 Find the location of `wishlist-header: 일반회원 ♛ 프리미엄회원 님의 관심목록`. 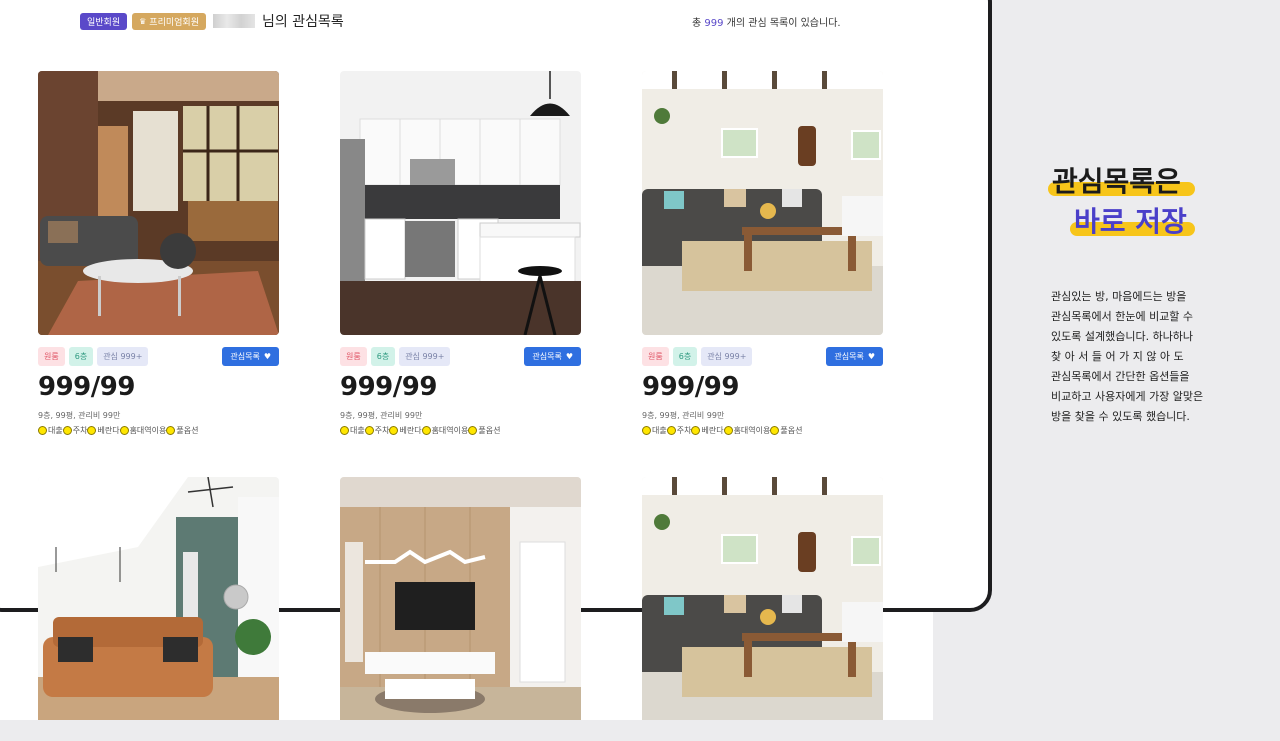

wishlist-header: 일반회원 ♛ 프리미엄회원 님의 관심목록 is located at coordinates (212, 21).